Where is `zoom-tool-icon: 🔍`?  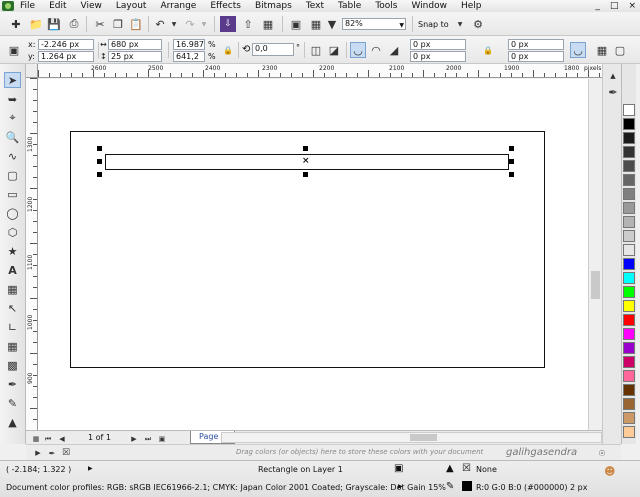 zoom-tool-icon: 🔍 is located at coordinates (12, 137).